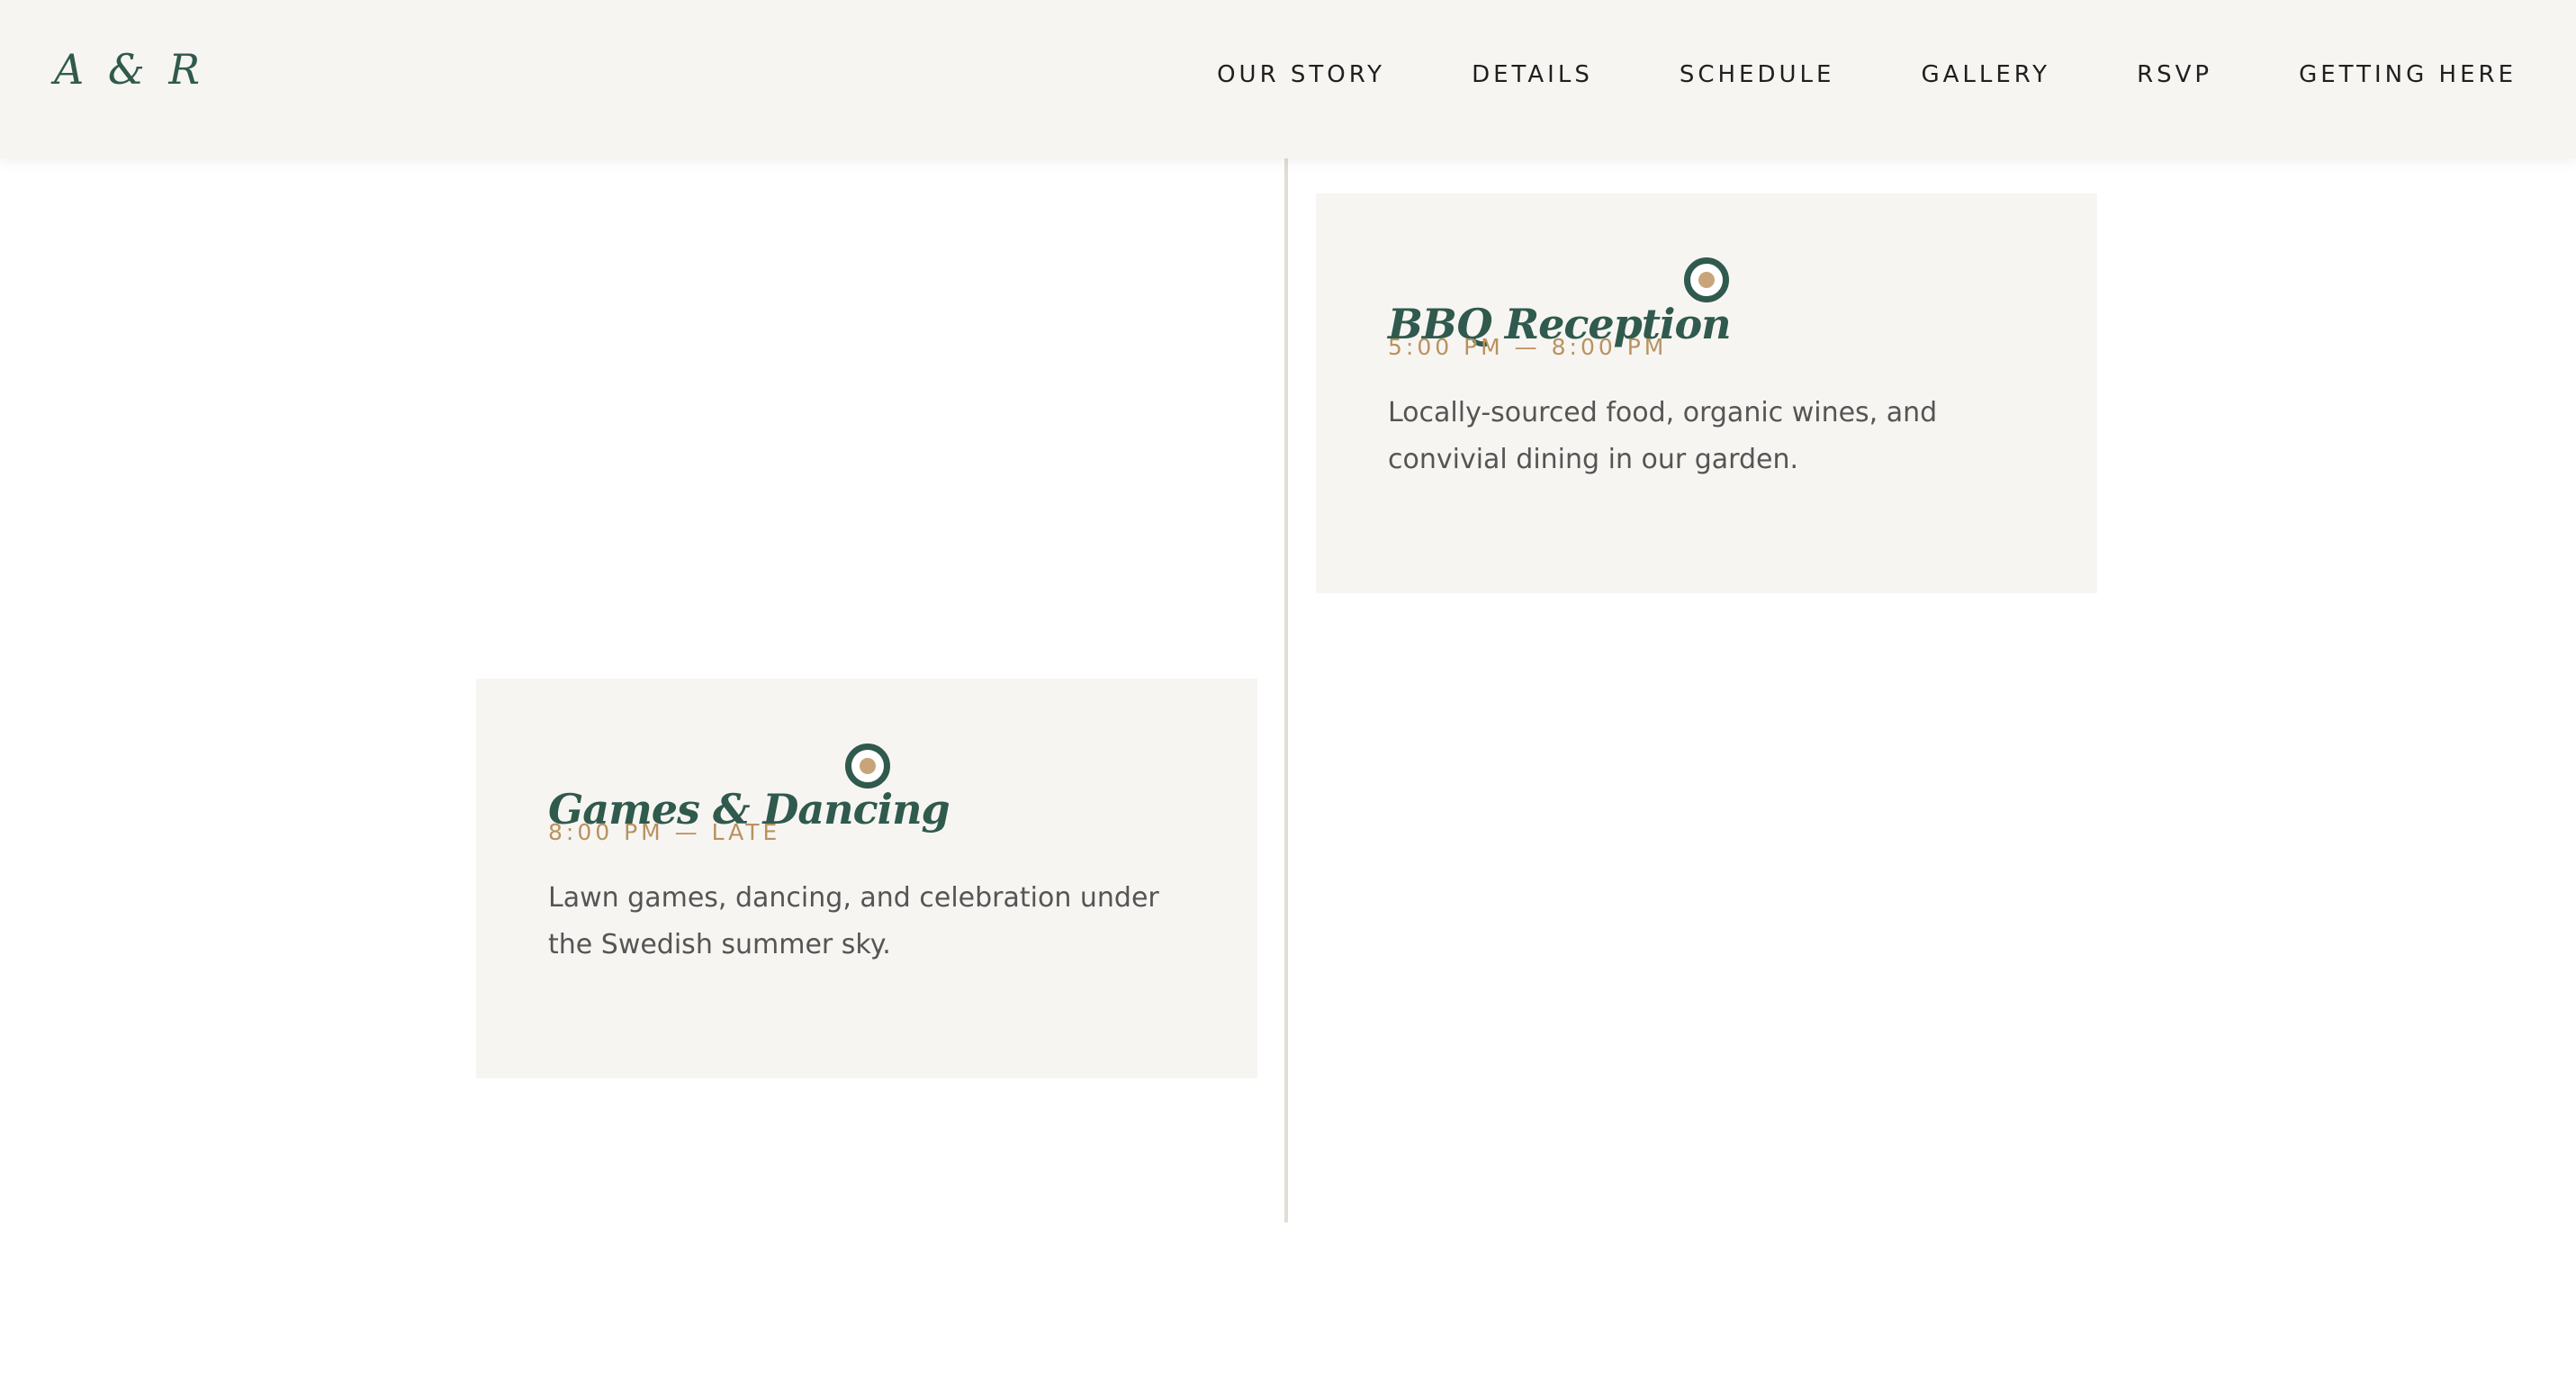  Describe the element at coordinates (129, 69) in the screenshot. I see `site-logo: A & R` at that location.